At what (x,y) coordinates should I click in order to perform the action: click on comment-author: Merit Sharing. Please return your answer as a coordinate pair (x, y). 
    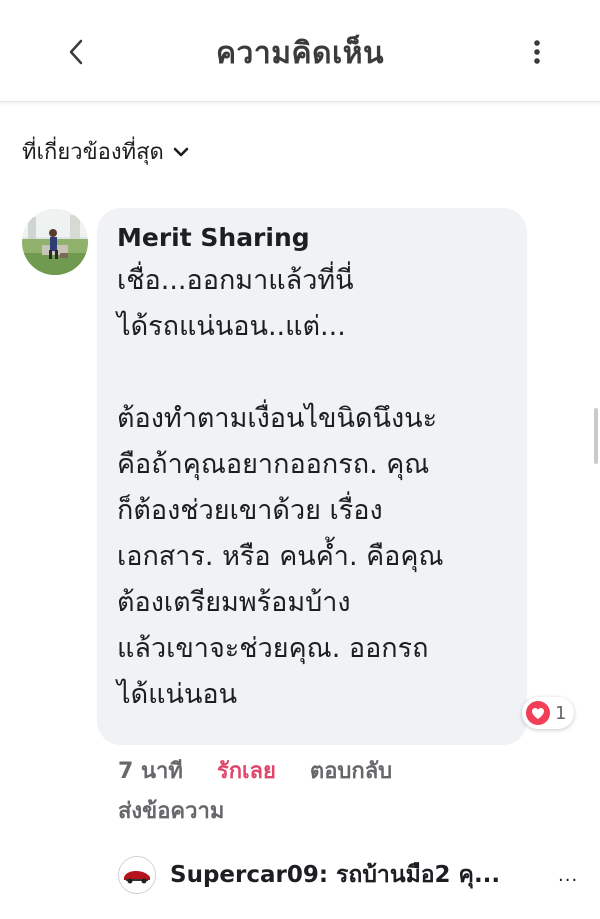
    Looking at the image, I should click on (312, 238).